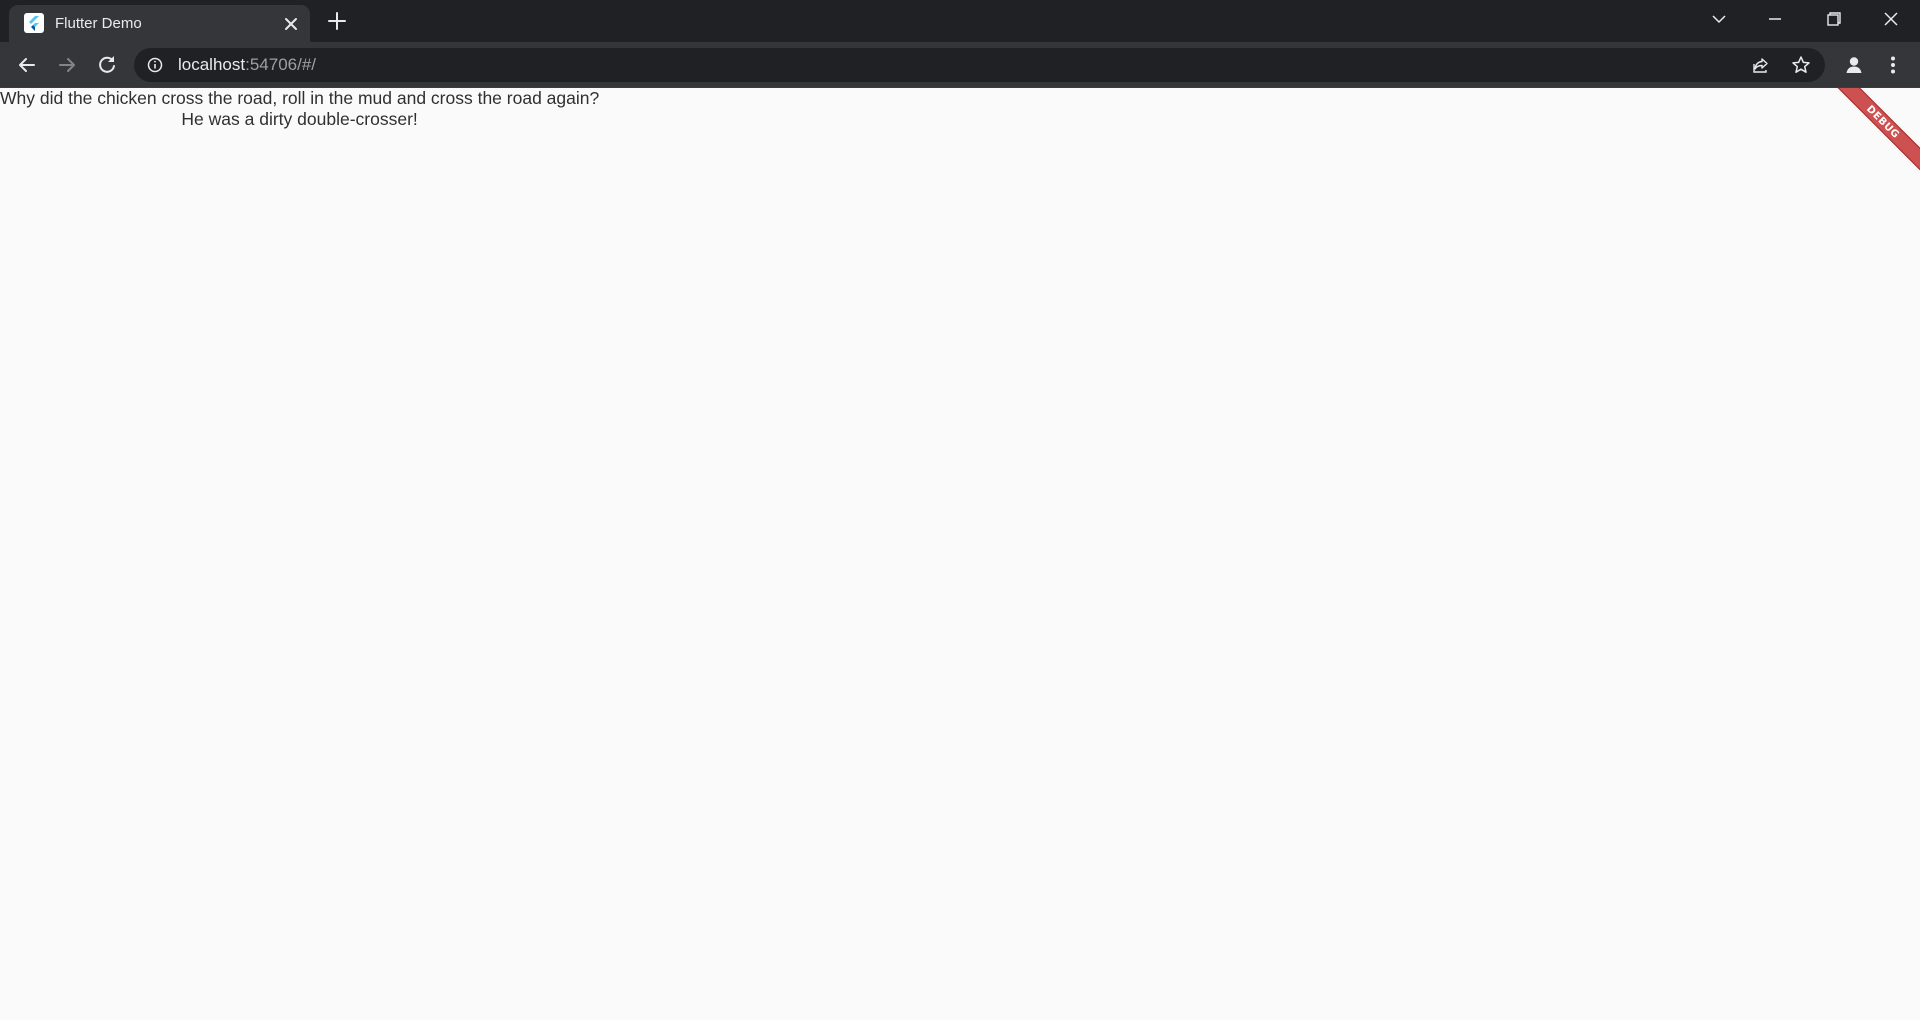 The height and width of the screenshot is (1020, 1920). What do you see at coordinates (1891, 19) in the screenshot?
I see `close-window-icon` at bounding box center [1891, 19].